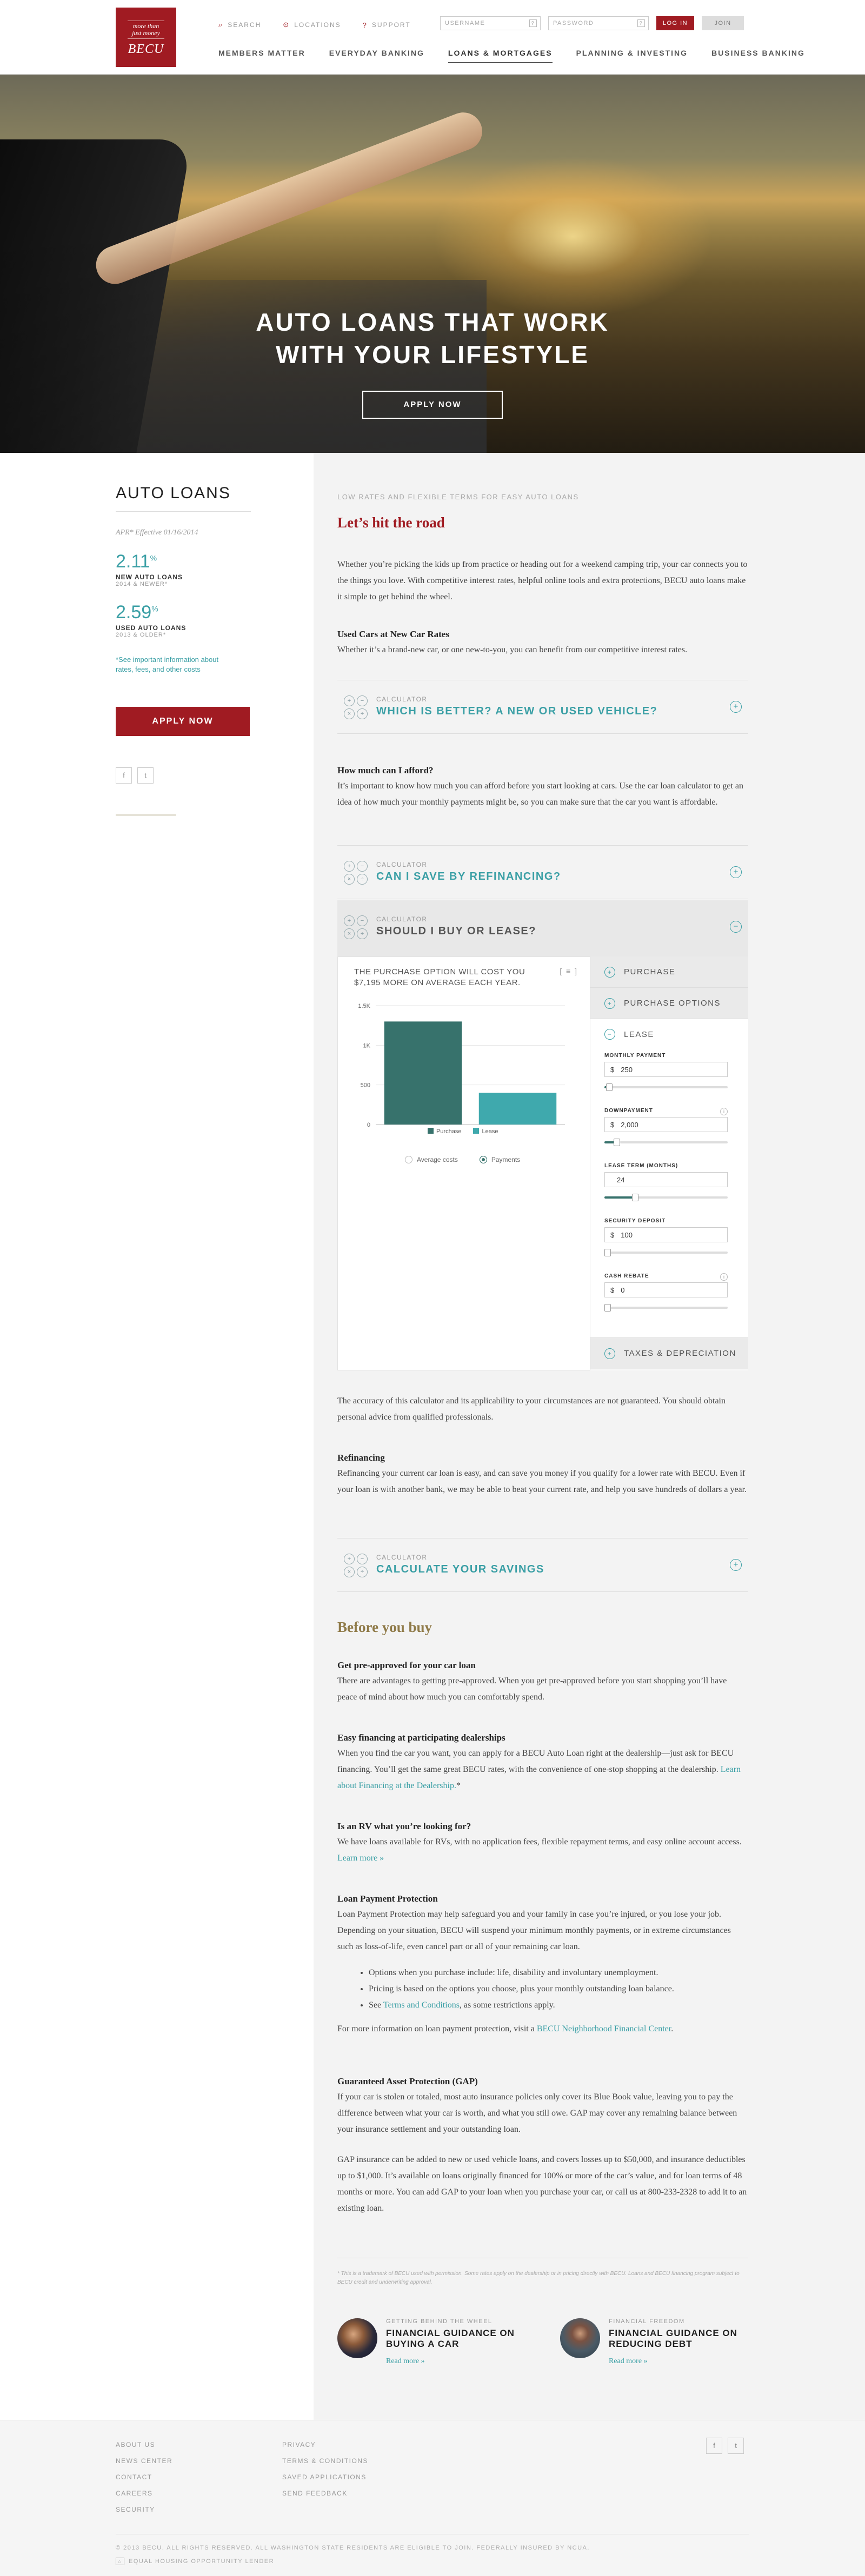  What do you see at coordinates (666, 1234) in the screenshot?
I see `slider-value-input: $100` at bounding box center [666, 1234].